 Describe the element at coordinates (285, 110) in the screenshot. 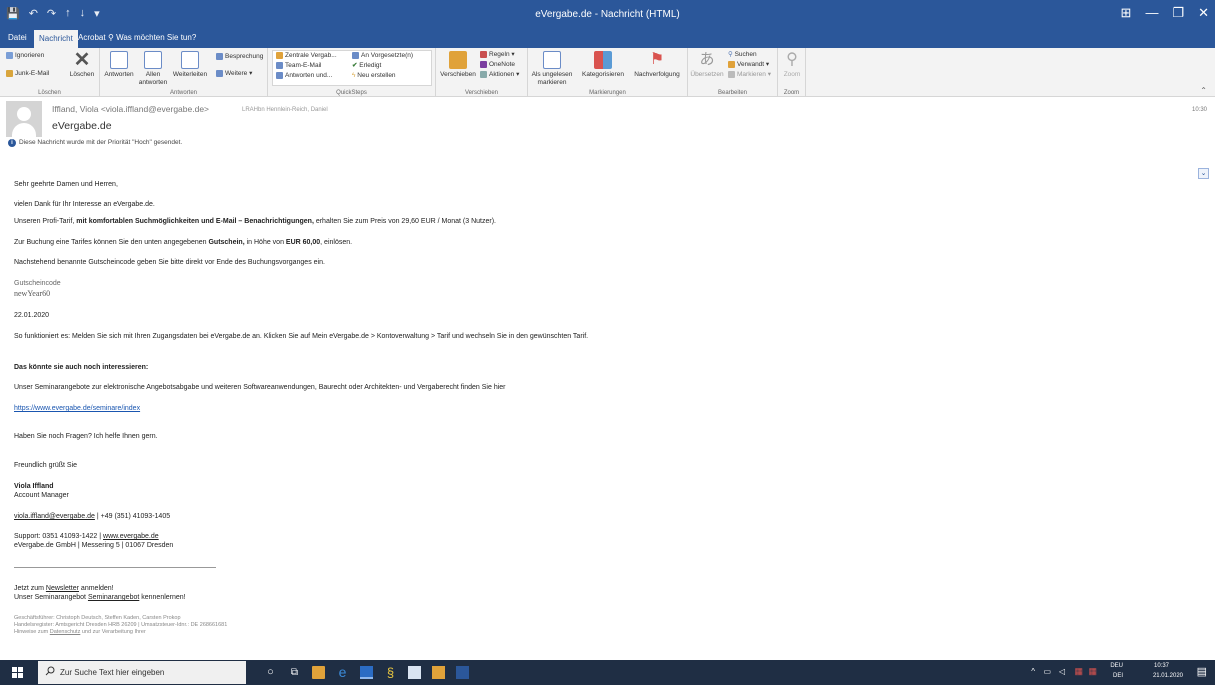

I see `recipient: LRAHbn Hennlein-Reich, Daniel` at that location.